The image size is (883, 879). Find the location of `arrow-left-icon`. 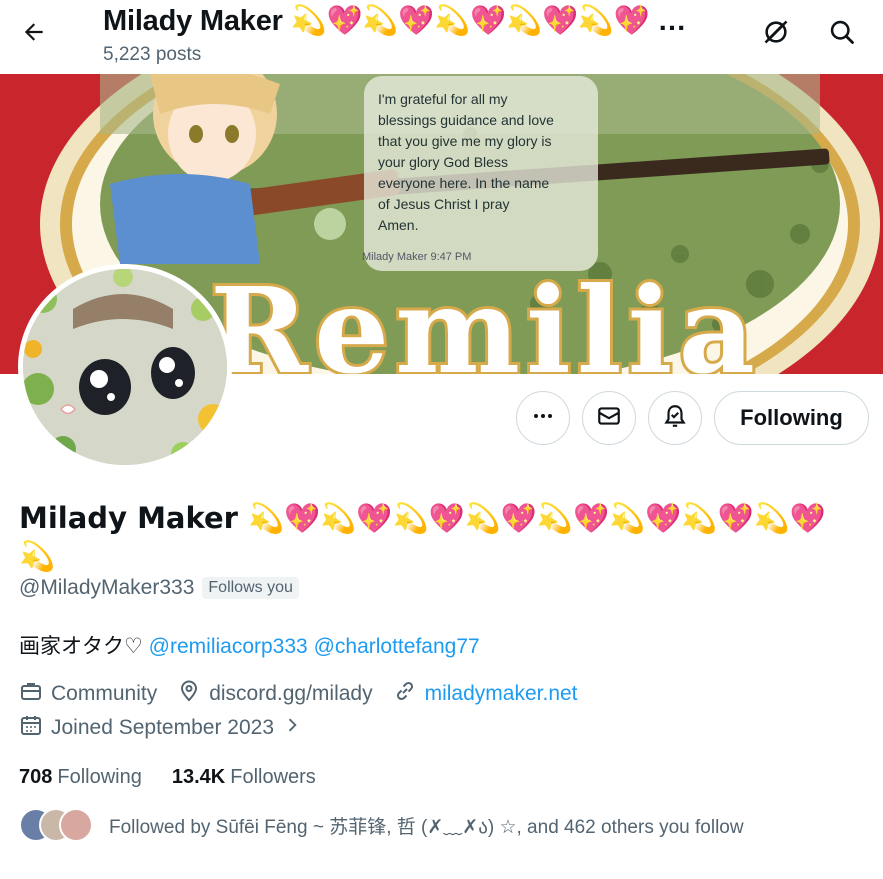

arrow-left-icon is located at coordinates (34, 34).